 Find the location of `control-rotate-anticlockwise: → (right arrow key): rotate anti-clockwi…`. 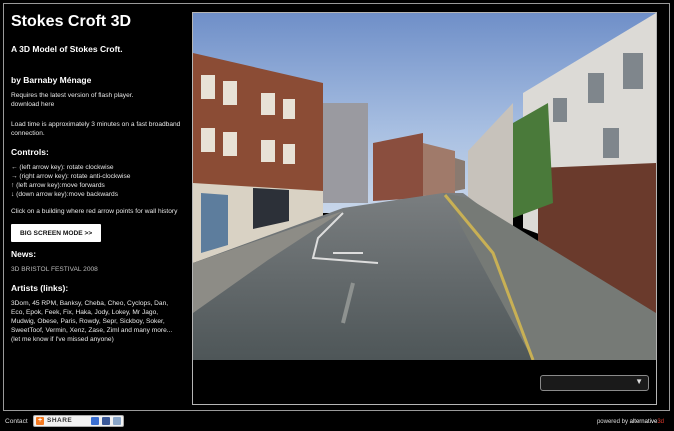

control-rotate-anticlockwise: → (right arrow key): rotate anti-clockwi… is located at coordinates (71, 176).